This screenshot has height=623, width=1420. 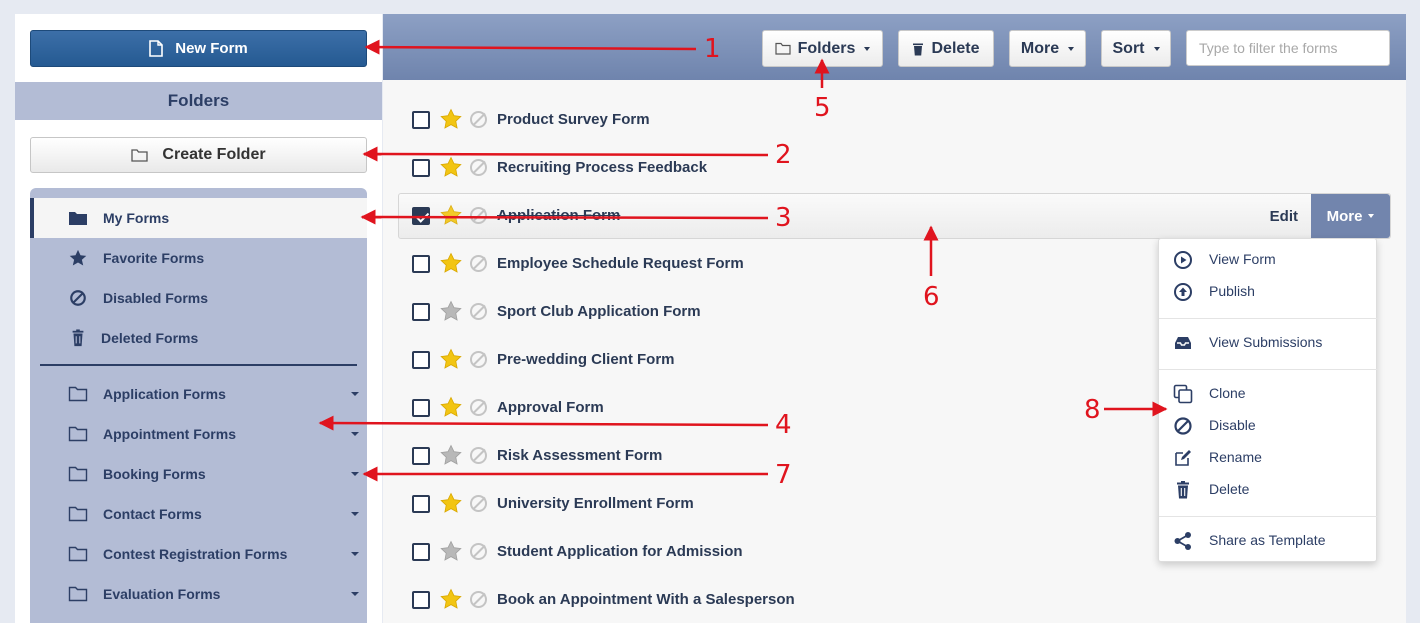 I want to click on form-name: University Enrollment Form, so click(x=595, y=503).